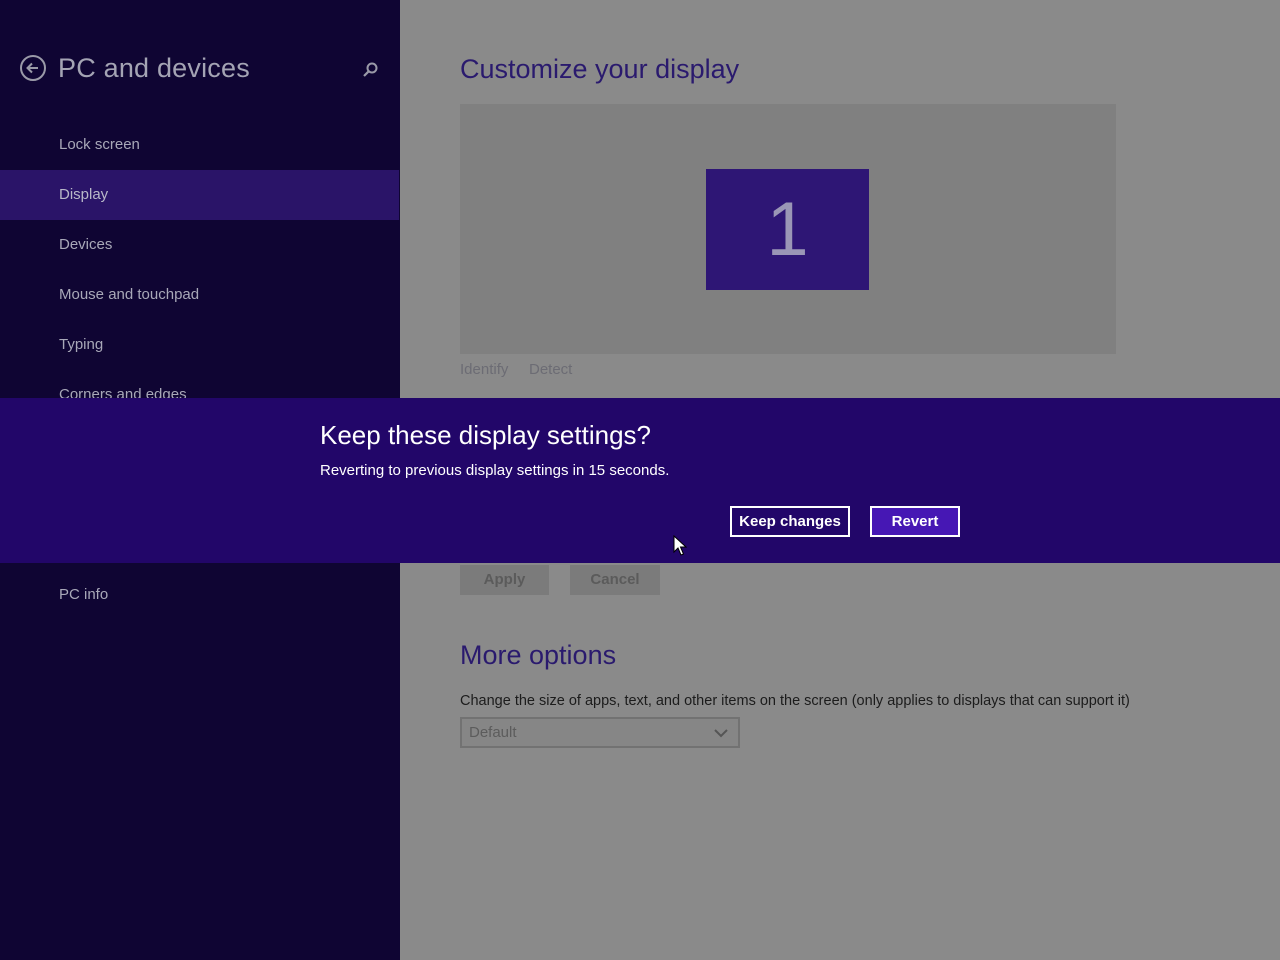 The width and height of the screenshot is (1280, 960). I want to click on dialog-title: Keep these display settings?, so click(485, 435).